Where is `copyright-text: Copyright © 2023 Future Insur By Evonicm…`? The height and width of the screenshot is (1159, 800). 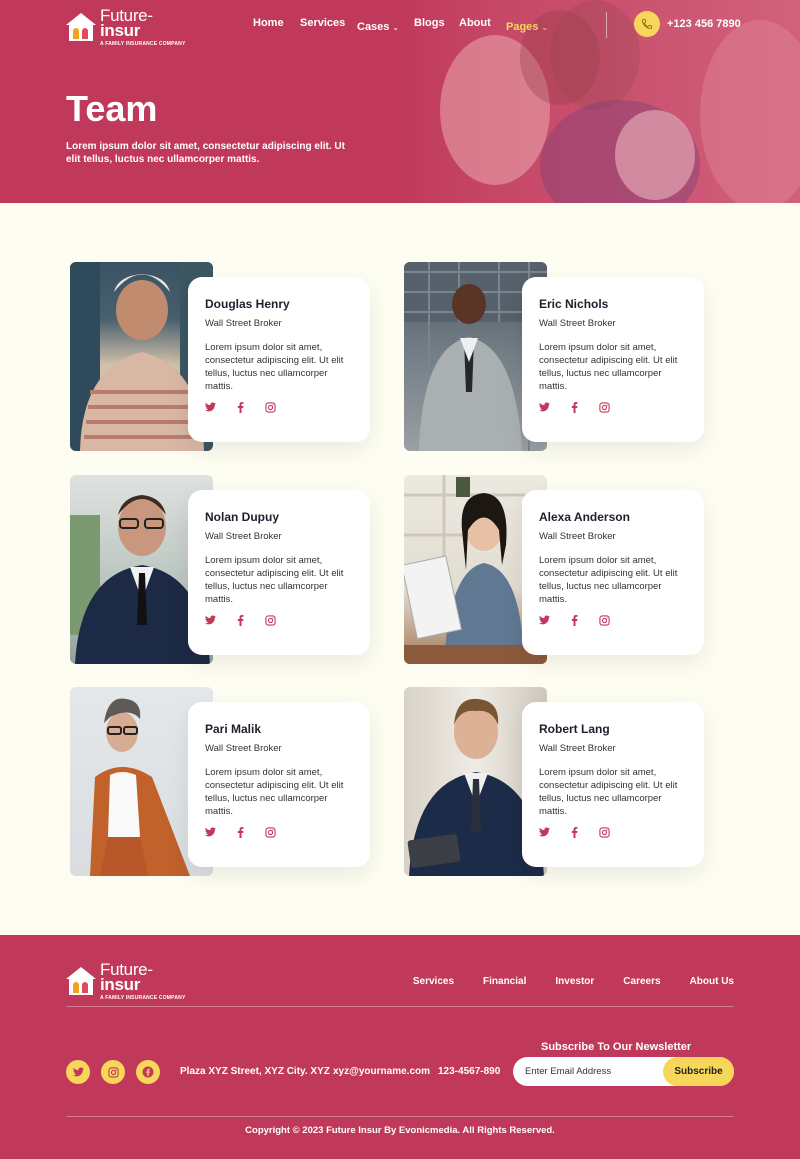
copyright-text: Copyright © 2023 Future Insur By Evonicm… is located at coordinates (400, 1130).